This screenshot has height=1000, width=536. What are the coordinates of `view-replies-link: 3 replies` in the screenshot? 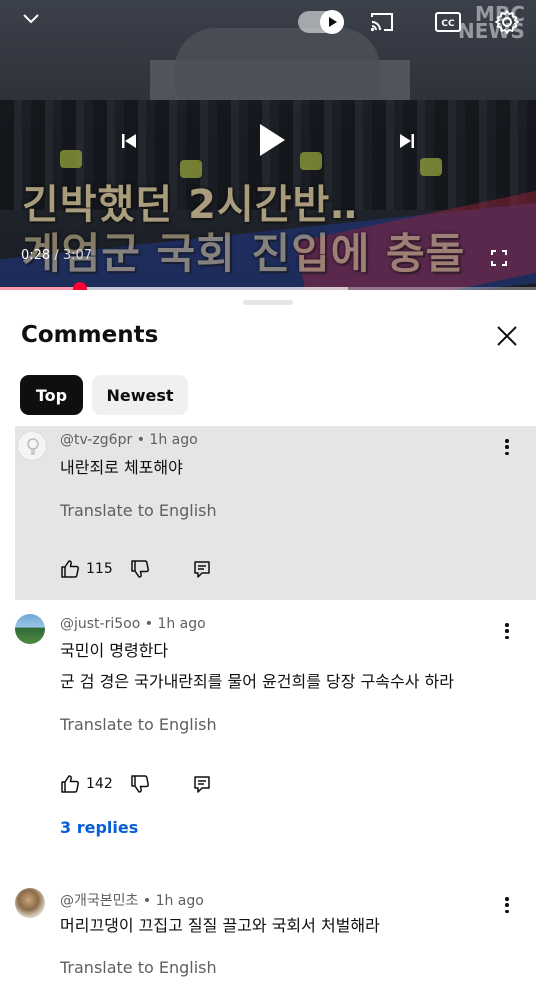 It's located at (99, 827).